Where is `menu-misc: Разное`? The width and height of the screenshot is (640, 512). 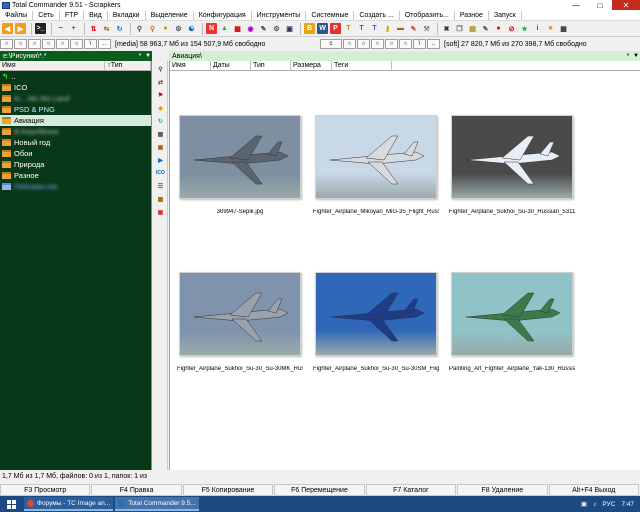
menu-misc: Разное is located at coordinates (472, 15).